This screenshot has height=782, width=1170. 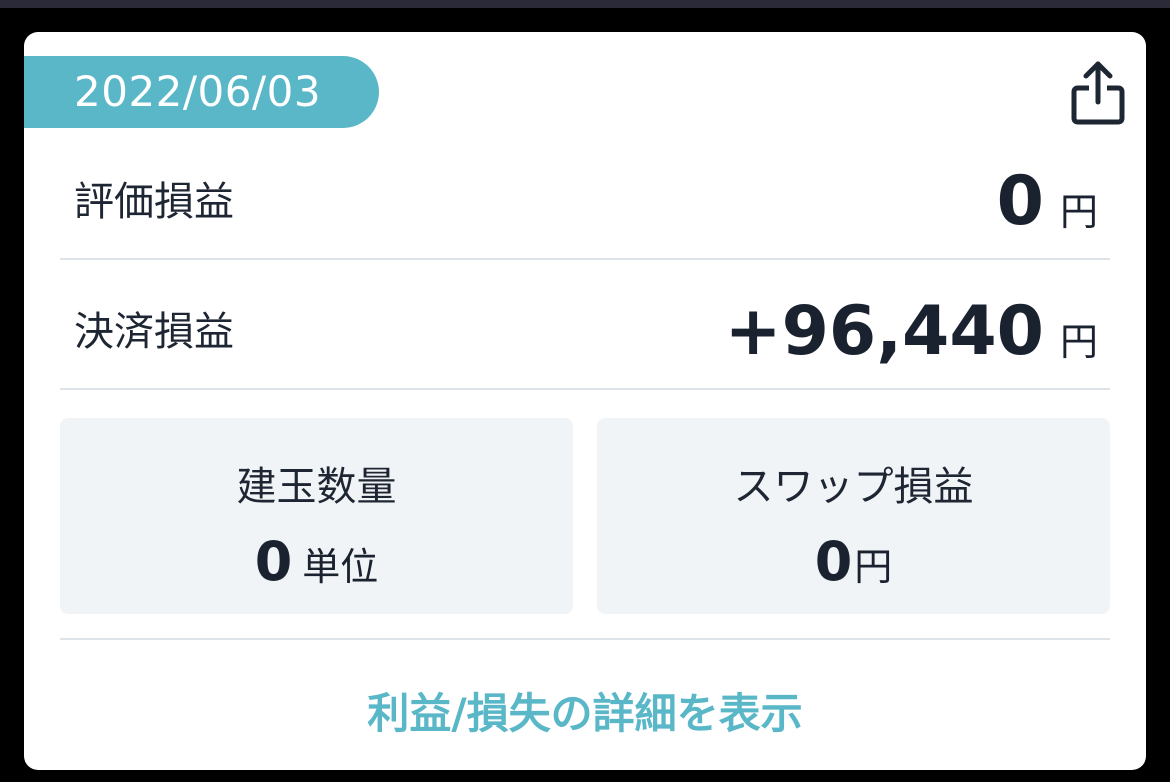 I want to click on swap-unit: 円, so click(x=873, y=567).